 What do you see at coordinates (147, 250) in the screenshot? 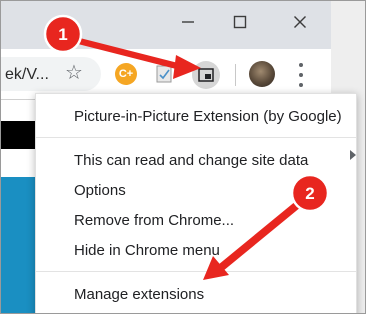
I see `menu-item-hide: Hide in Chrome menu` at bounding box center [147, 250].